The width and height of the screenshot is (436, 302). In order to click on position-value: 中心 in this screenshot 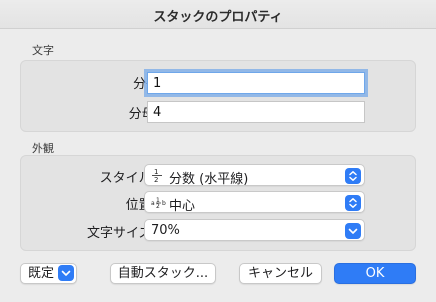, I will do `click(182, 206)`.